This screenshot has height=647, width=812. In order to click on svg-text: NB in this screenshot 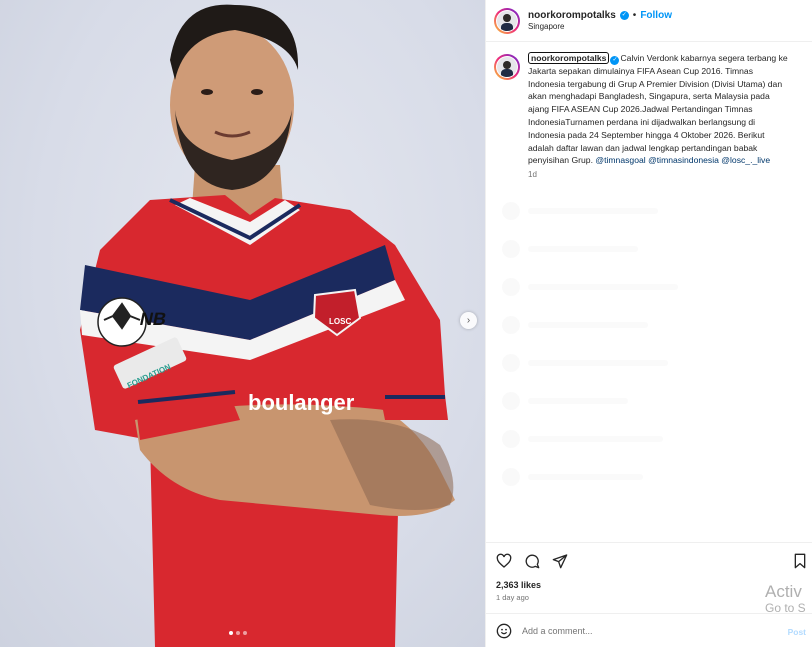, I will do `click(153, 319)`.